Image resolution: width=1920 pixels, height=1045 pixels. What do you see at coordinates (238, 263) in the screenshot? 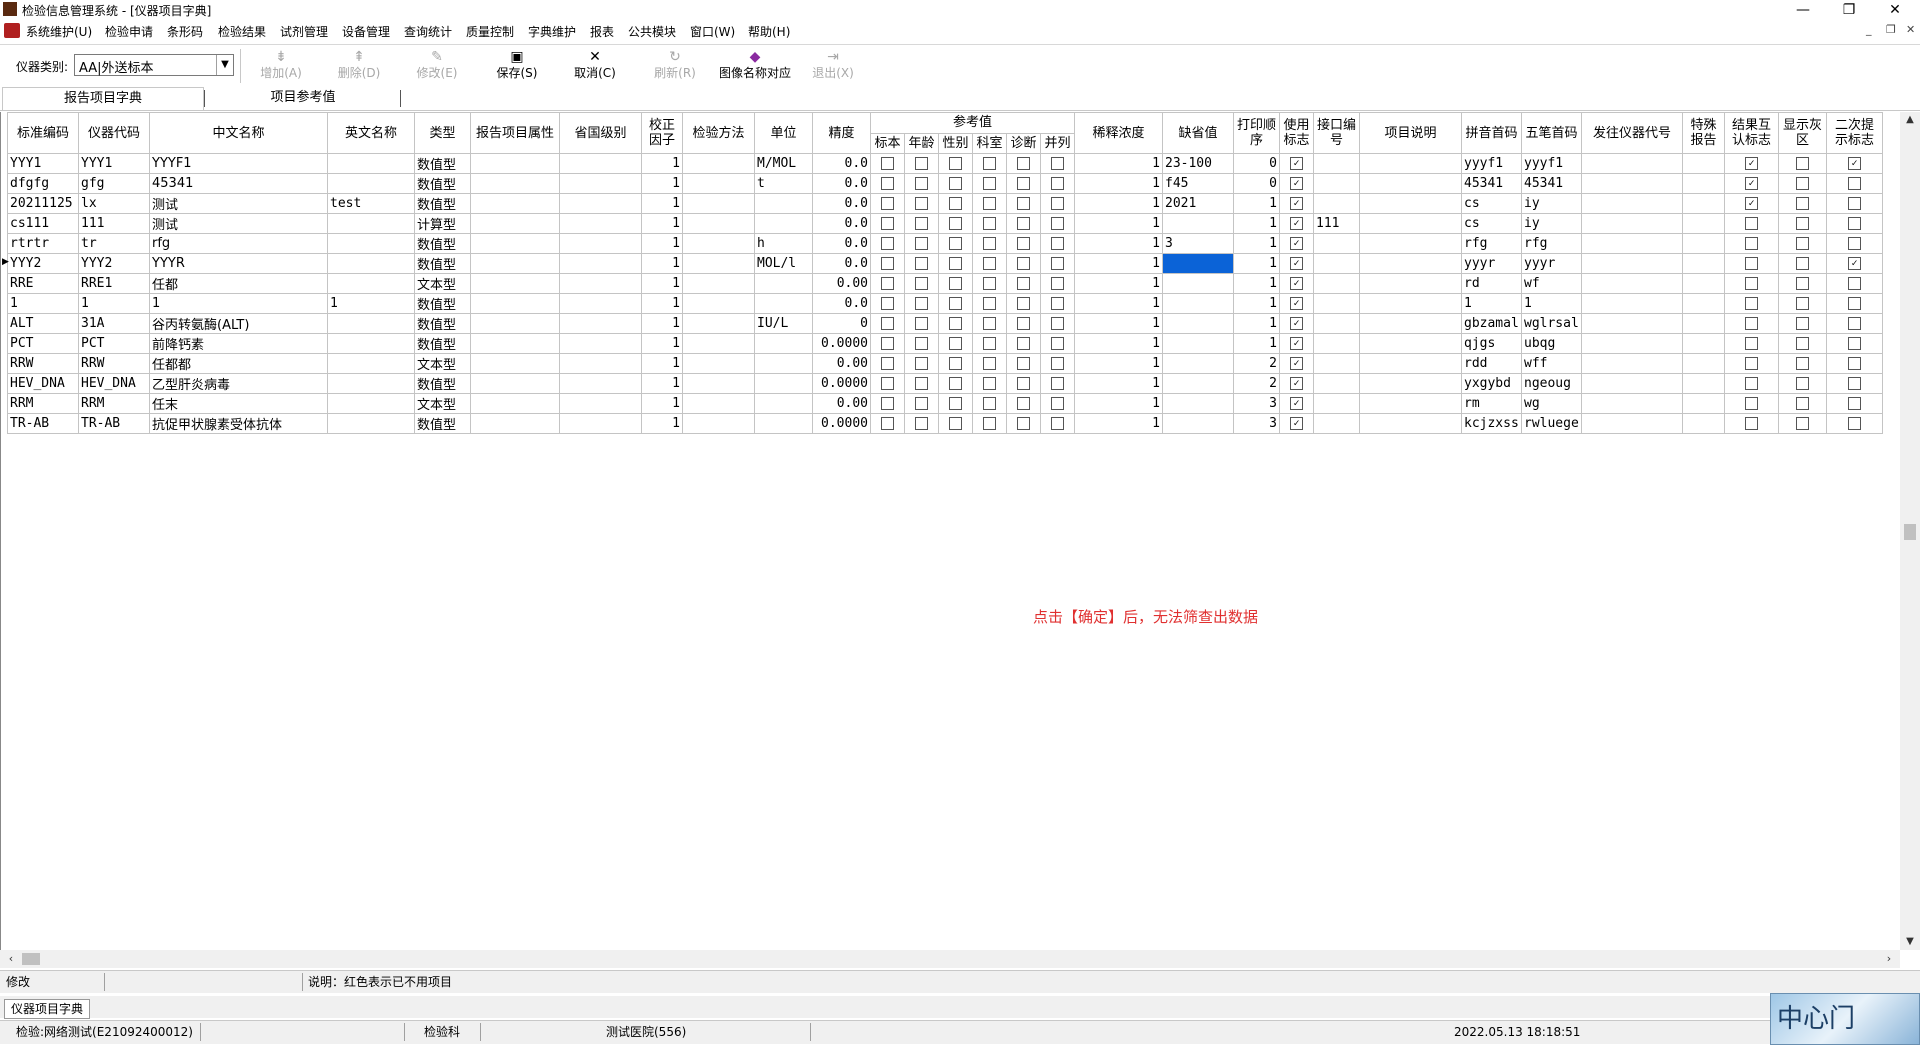
I see `cell-chinese-name: YYYR` at bounding box center [238, 263].